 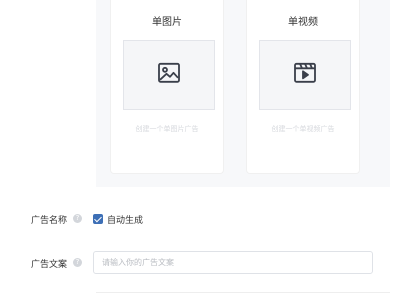 What do you see at coordinates (233, 262) in the screenshot?
I see `ad-copy-input` at bounding box center [233, 262].